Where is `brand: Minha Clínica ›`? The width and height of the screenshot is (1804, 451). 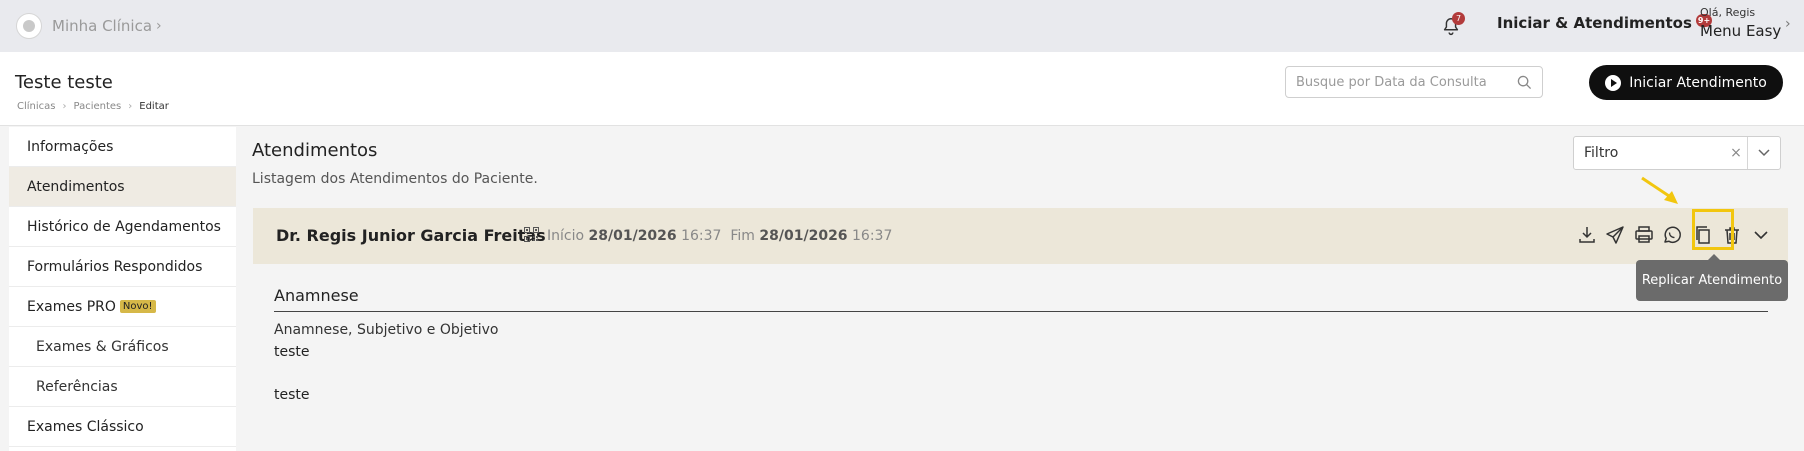
brand: Minha Clínica › is located at coordinates (89, 26).